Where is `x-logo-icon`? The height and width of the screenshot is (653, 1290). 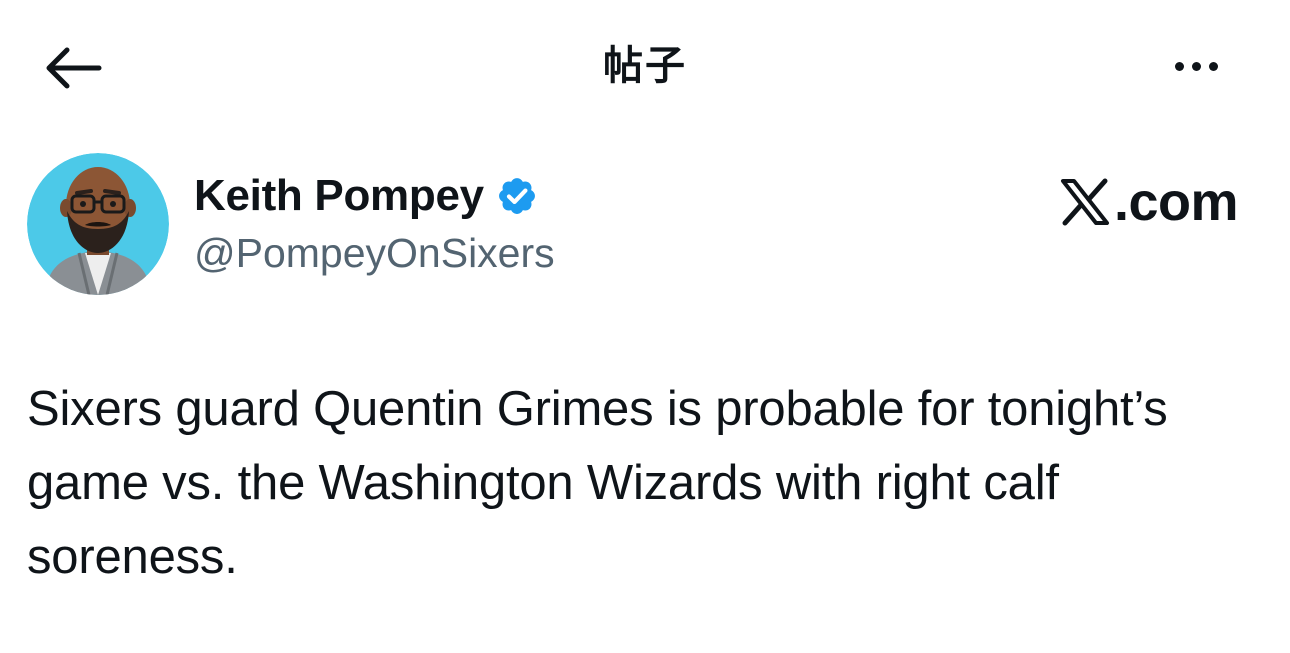 x-logo-icon is located at coordinates (1084, 202).